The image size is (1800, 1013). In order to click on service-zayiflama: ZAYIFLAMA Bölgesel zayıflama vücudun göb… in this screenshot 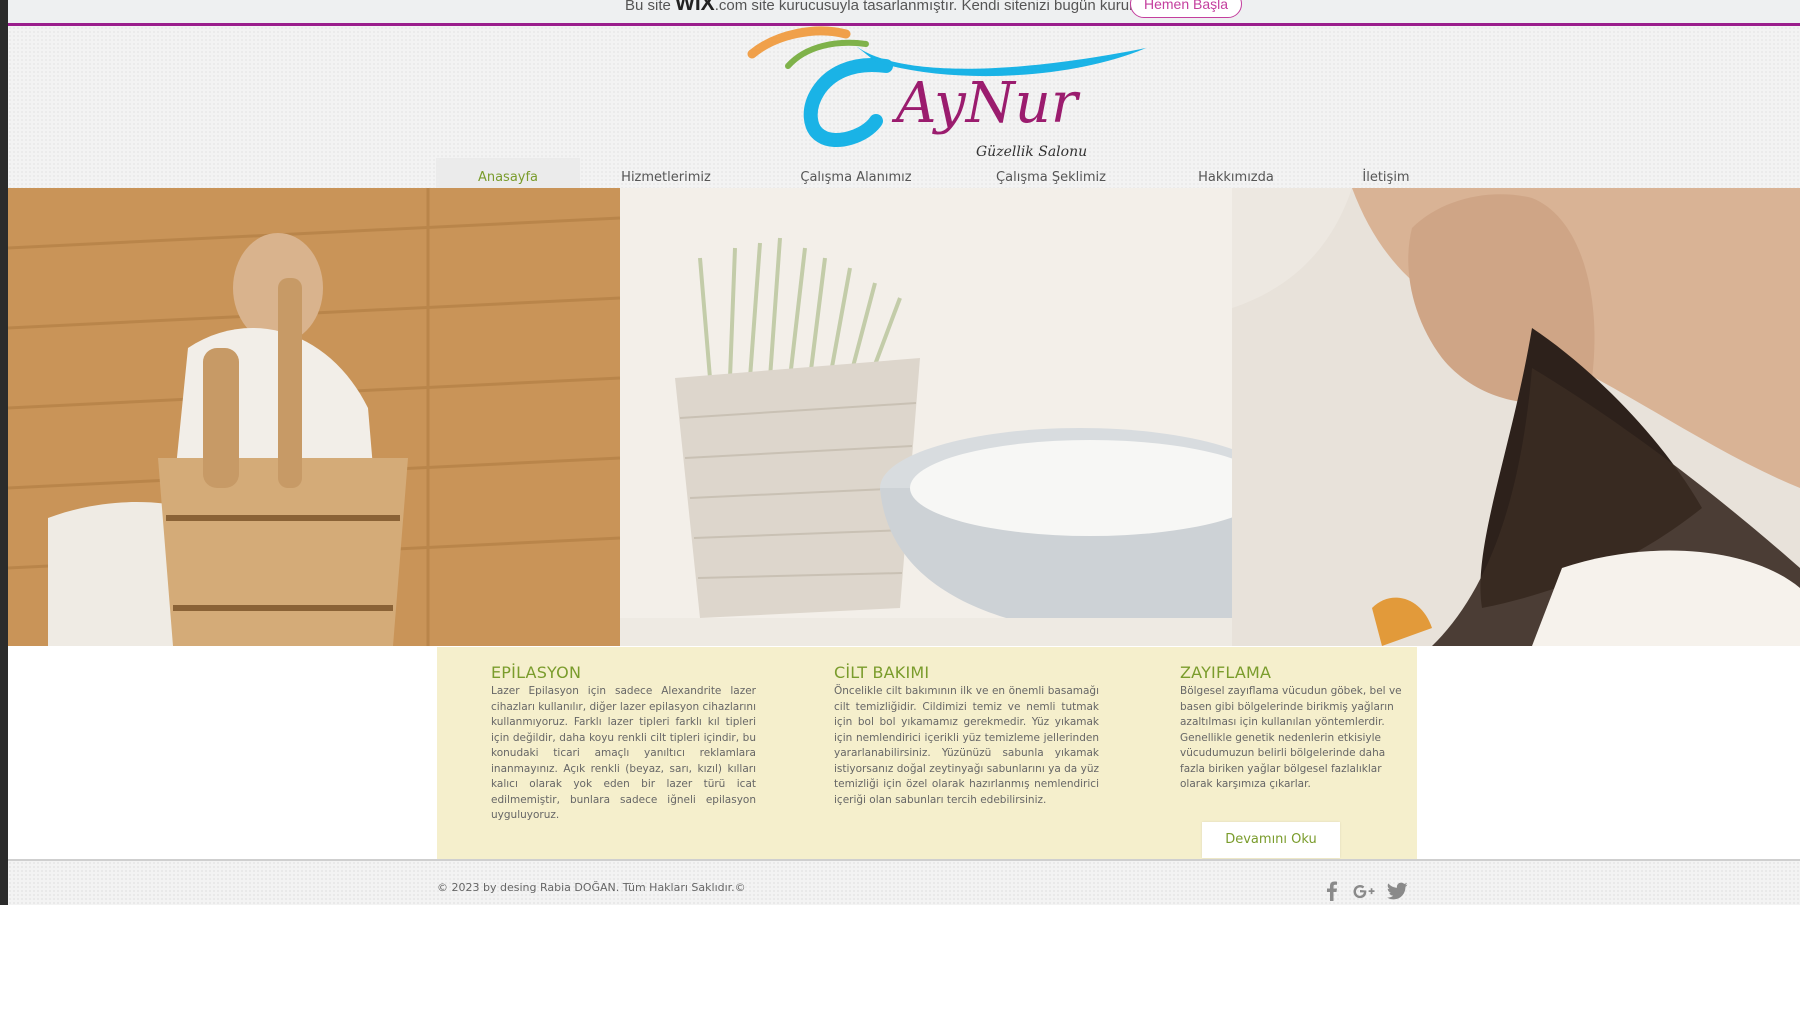, I will do `click(1296, 728)`.